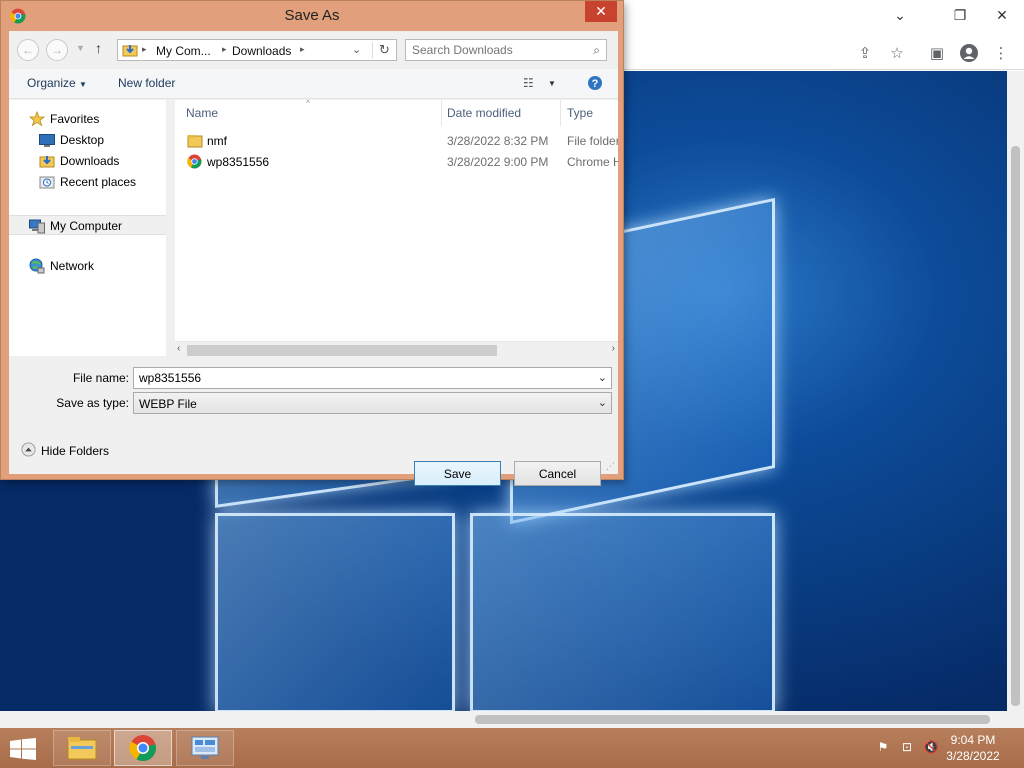 This screenshot has width=1024, height=768. What do you see at coordinates (973, 740) in the screenshot?
I see `clock-time: 9:04 PM` at bounding box center [973, 740].